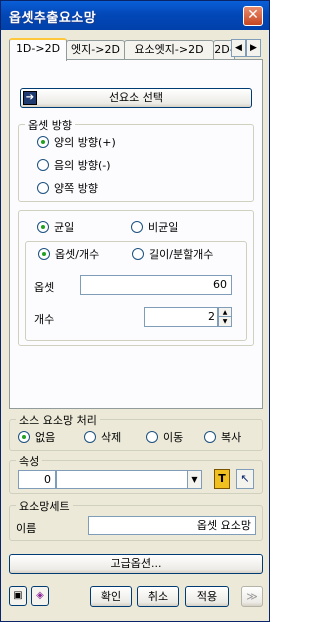  I want to click on attribute-group: 속성 0 ▼ T ↖, so click(136, 473).